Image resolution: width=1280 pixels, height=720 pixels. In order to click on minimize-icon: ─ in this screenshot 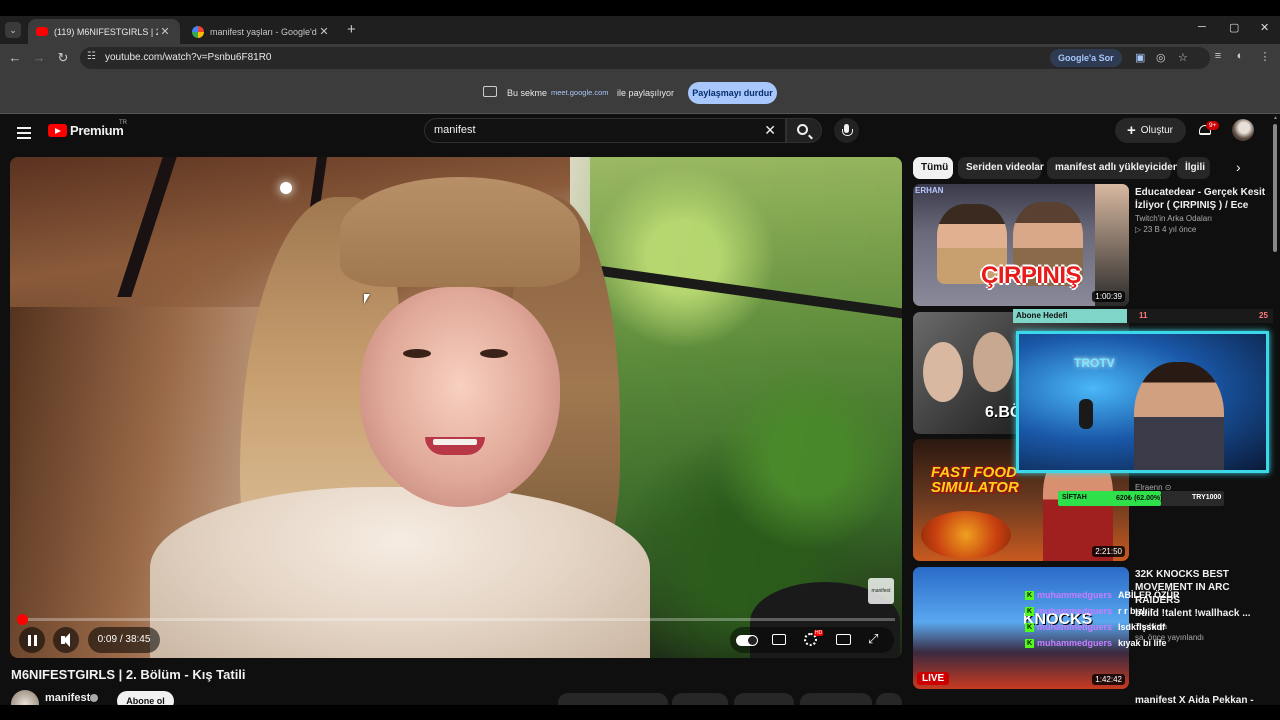, I will do `click(1202, 27)`.